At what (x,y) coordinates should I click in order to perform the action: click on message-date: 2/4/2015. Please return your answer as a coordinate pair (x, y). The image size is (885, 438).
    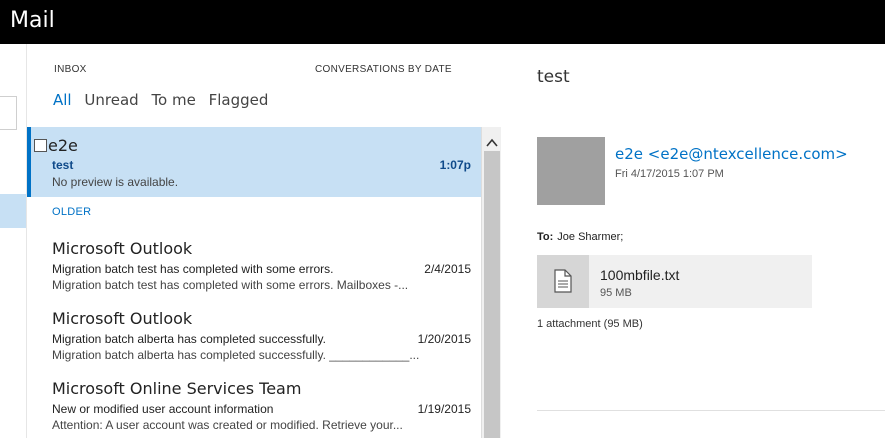
    Looking at the image, I should click on (447, 269).